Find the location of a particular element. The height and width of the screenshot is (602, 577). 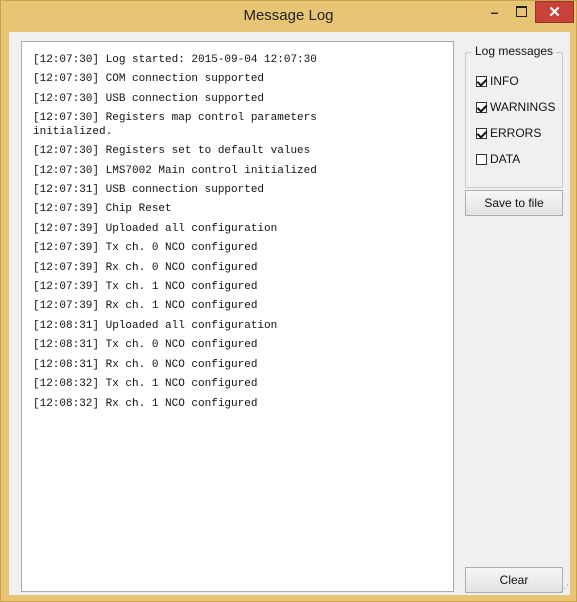

log-line: [12:07:30] COM connection supported is located at coordinates (149, 79).